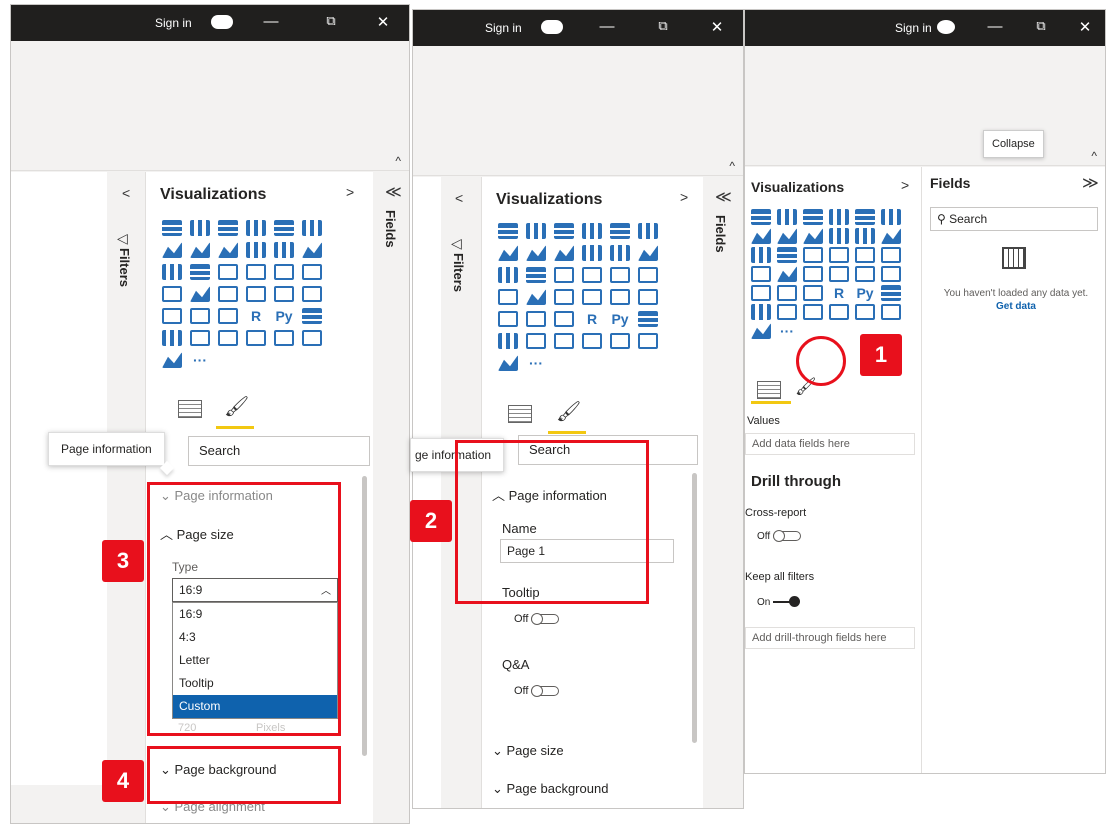 This screenshot has height=825, width=1108. I want to click on collapse-fields-icon: ≫, so click(1090, 183).